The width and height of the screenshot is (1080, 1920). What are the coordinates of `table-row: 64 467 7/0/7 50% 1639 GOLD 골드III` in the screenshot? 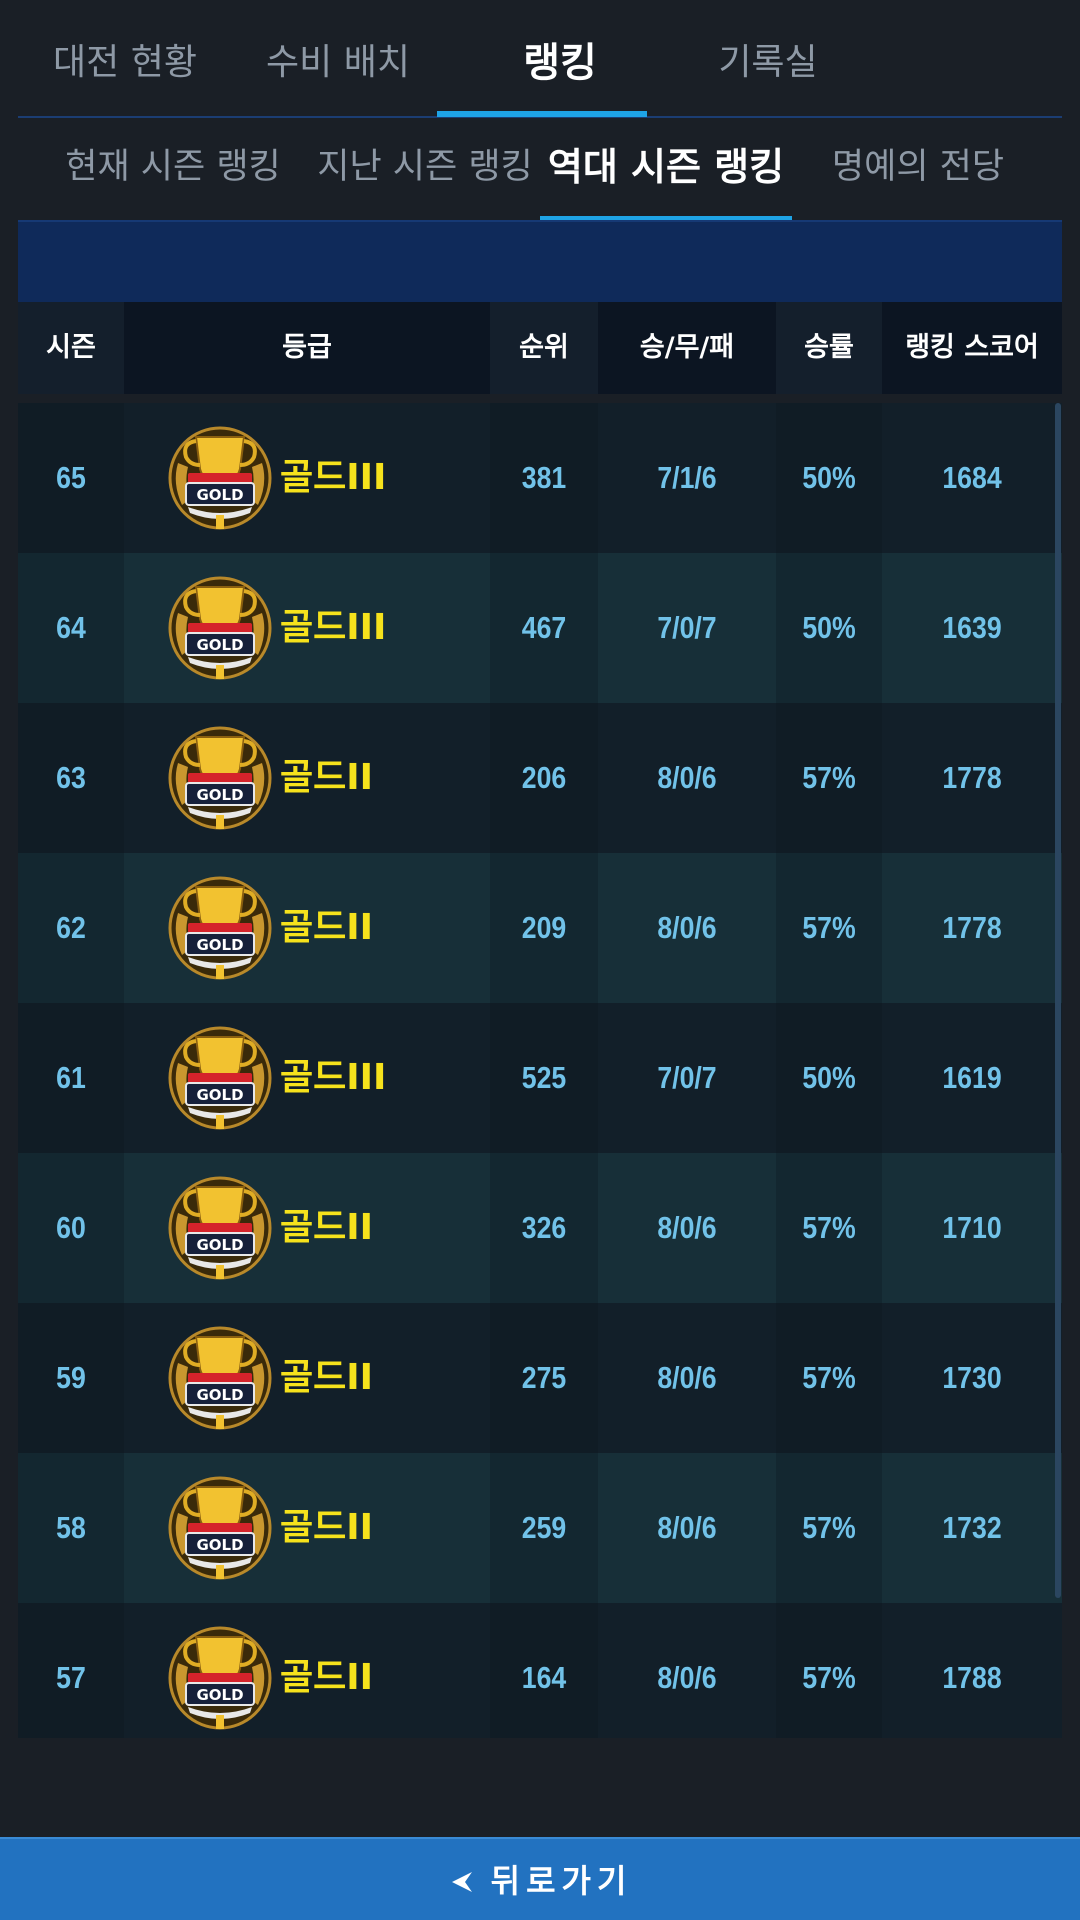 It's located at (540, 628).